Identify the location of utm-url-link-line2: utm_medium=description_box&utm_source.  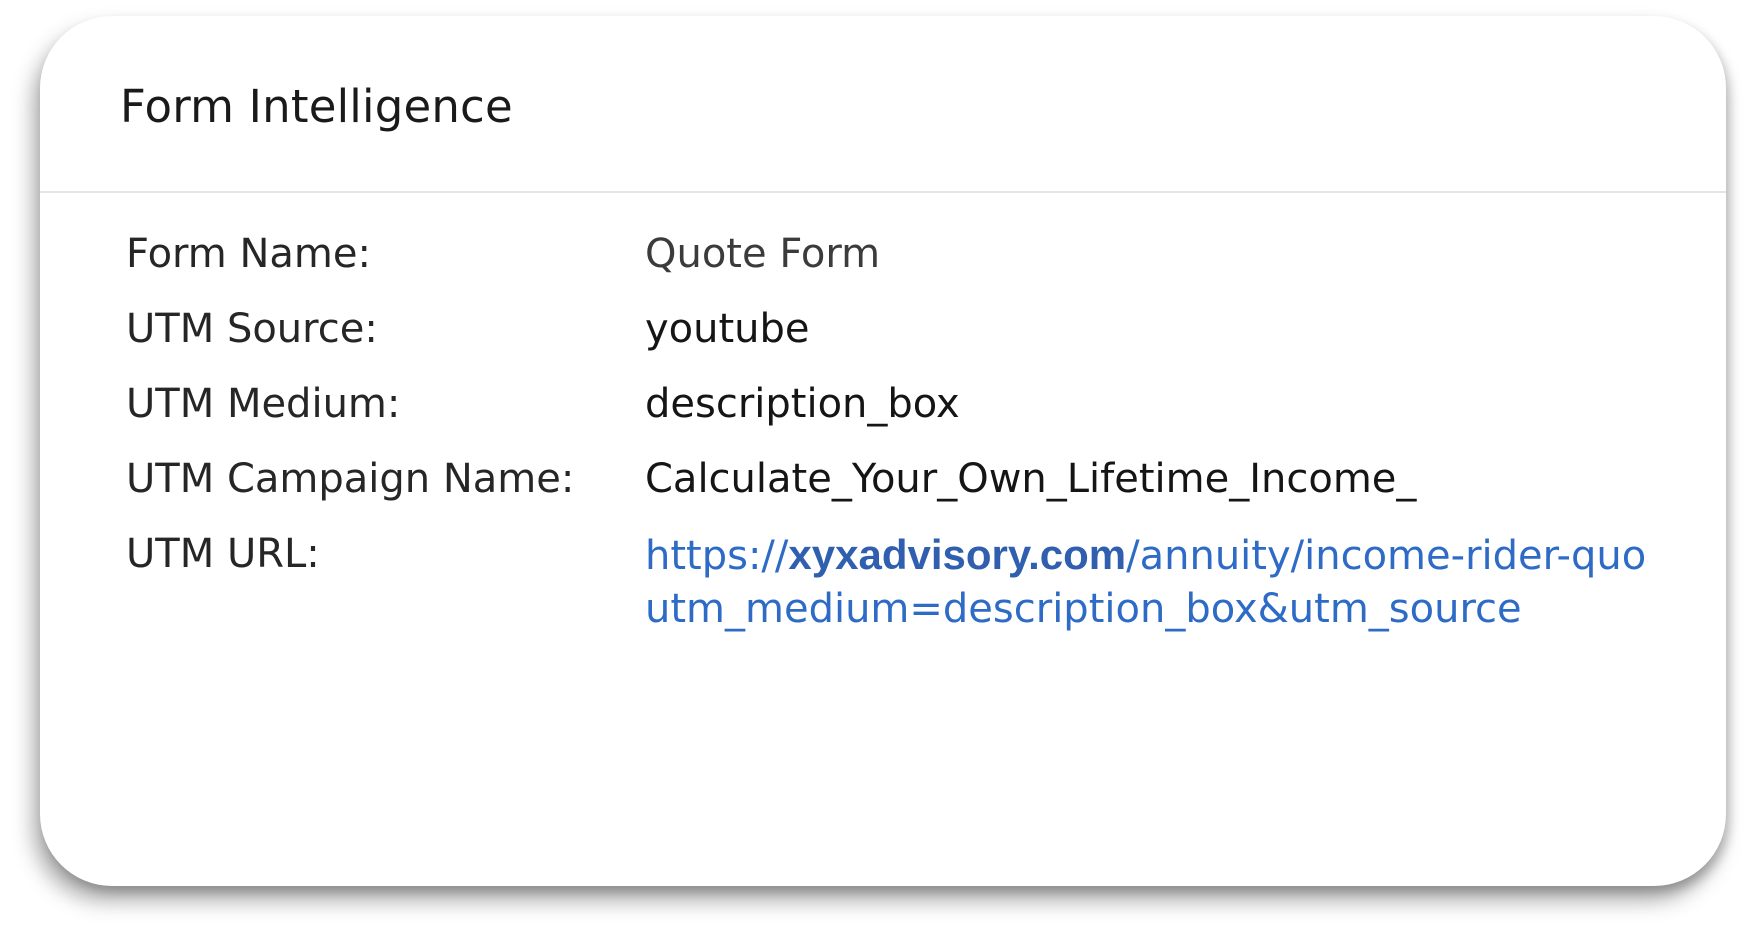
(1150, 609).